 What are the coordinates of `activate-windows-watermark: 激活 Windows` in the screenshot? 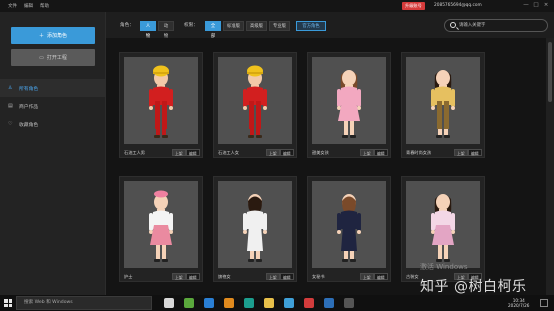 It's located at (444, 267).